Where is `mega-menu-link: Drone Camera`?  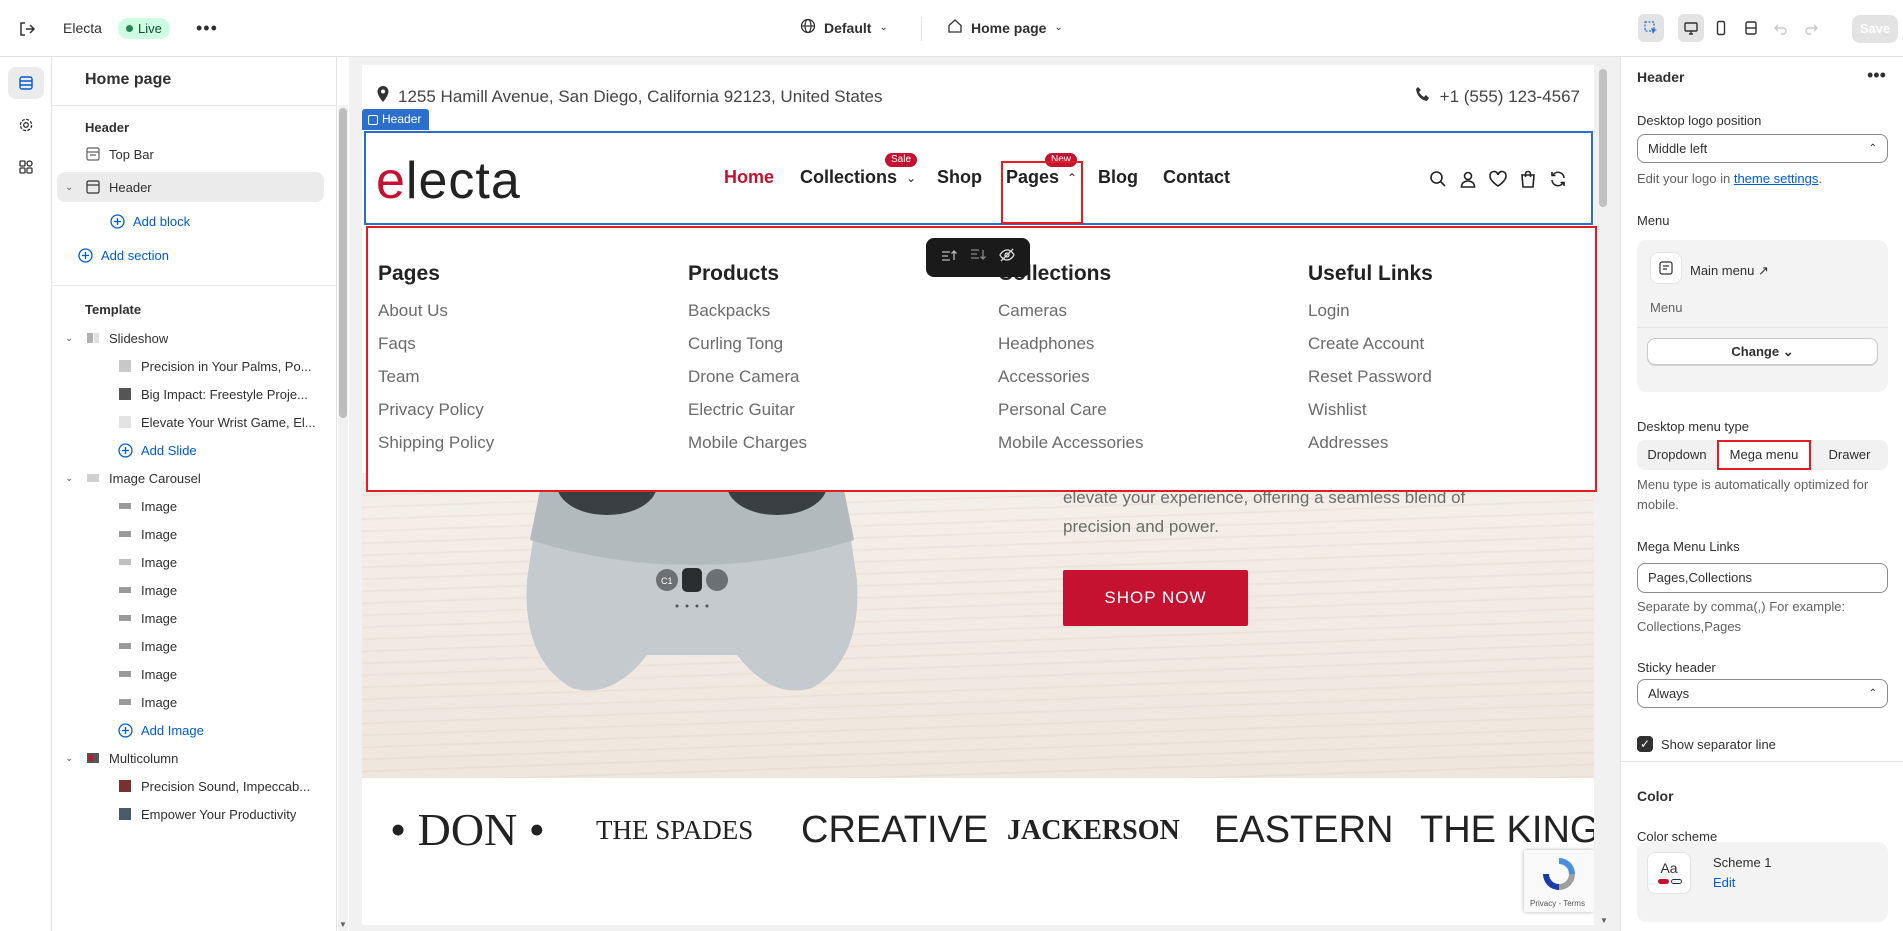
mega-menu-link: Drone Camera is located at coordinates (747, 376).